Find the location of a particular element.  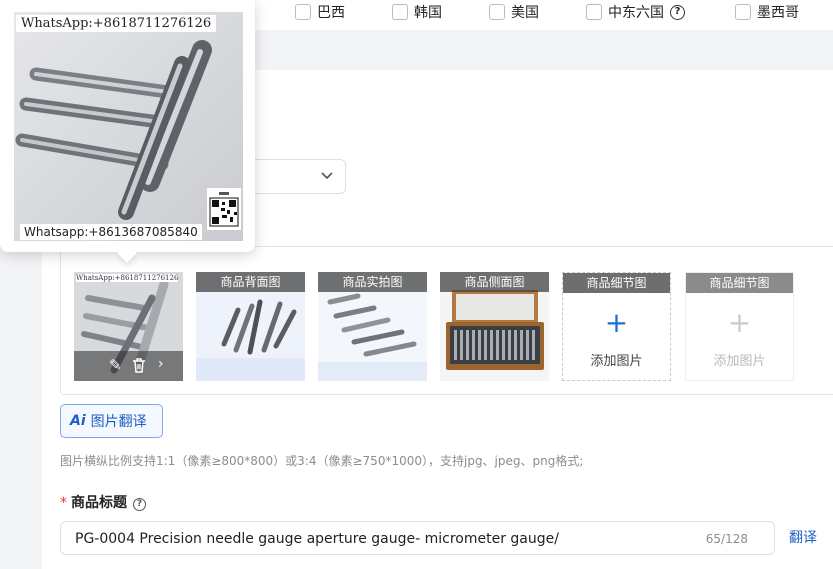

region-checkbox-korea: 韩国 is located at coordinates (417, 12).